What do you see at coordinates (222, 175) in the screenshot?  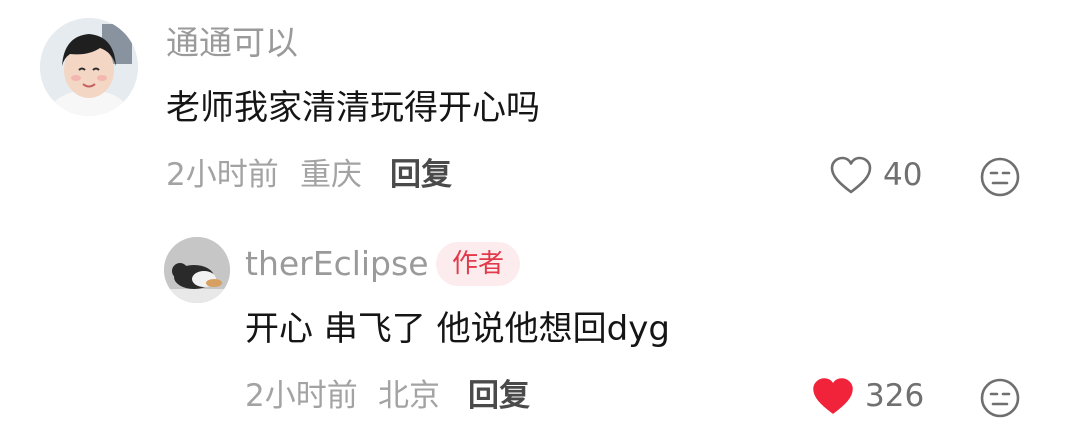 I see `comment-time: 2小时前` at bounding box center [222, 175].